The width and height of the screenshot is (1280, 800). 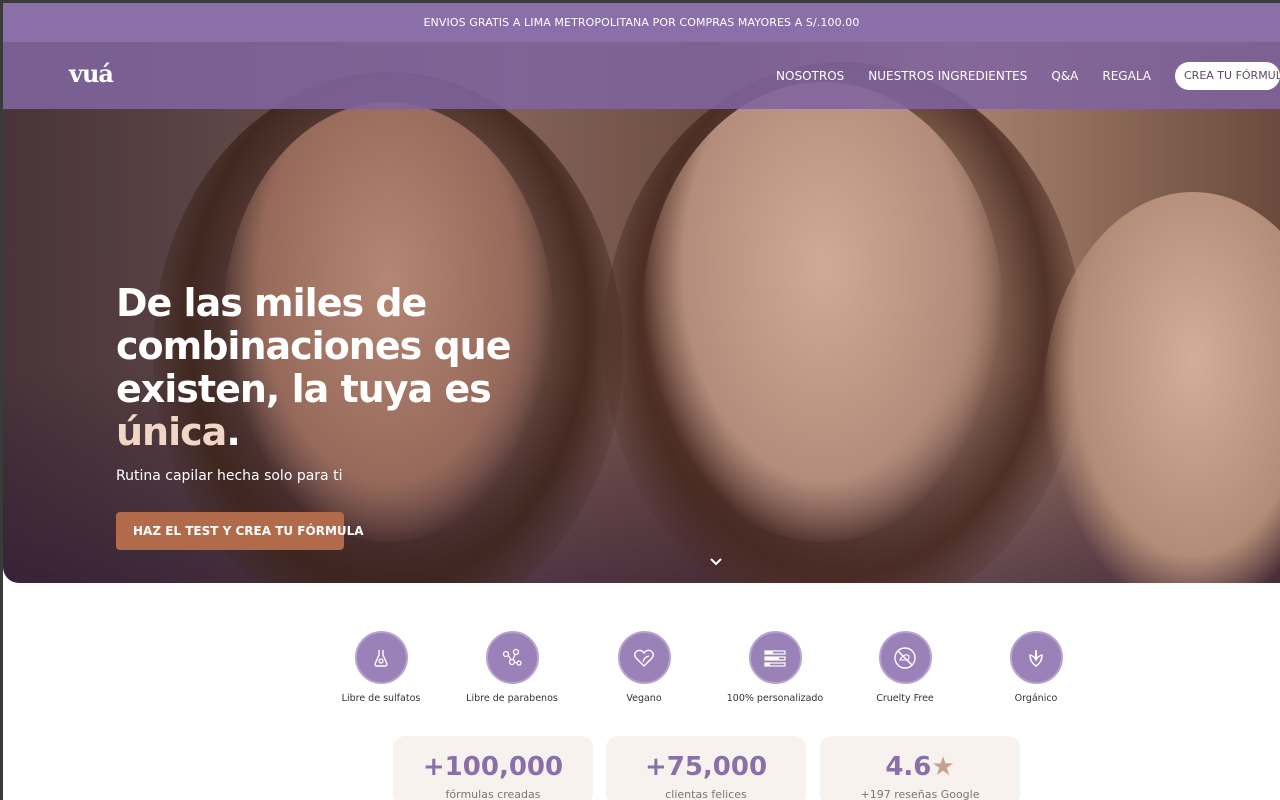 What do you see at coordinates (493, 794) in the screenshot?
I see `stat-label: fórmulas creadas` at bounding box center [493, 794].